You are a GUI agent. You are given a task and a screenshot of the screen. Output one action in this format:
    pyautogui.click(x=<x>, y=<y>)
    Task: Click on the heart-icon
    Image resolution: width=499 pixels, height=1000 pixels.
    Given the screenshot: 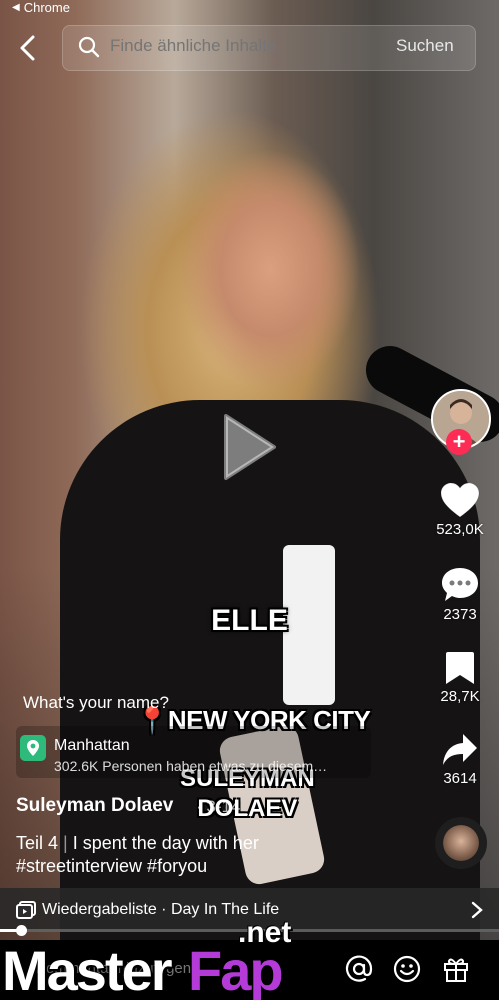 What is the action you would take?
    pyautogui.click(x=460, y=500)
    